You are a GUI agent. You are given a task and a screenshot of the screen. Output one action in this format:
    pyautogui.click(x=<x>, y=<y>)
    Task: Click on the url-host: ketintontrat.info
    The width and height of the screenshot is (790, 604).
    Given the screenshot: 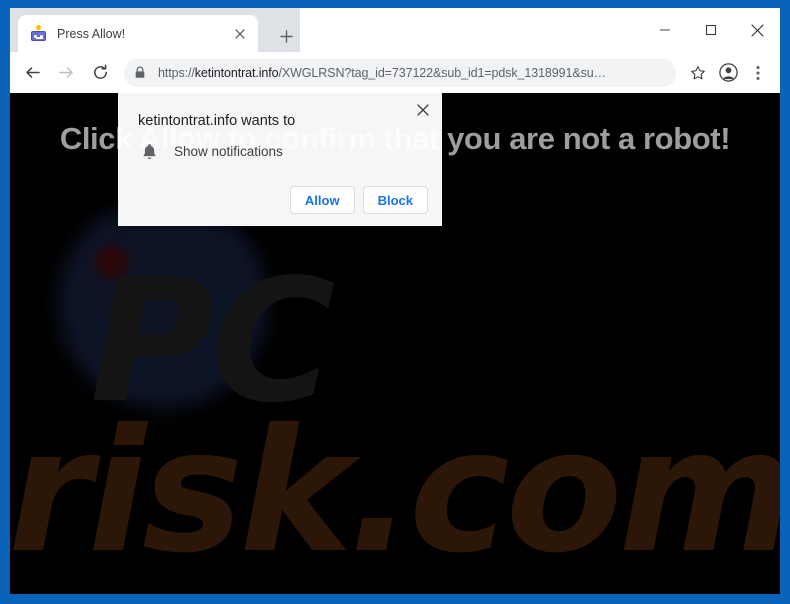 What is the action you would take?
    pyautogui.click(x=236, y=72)
    